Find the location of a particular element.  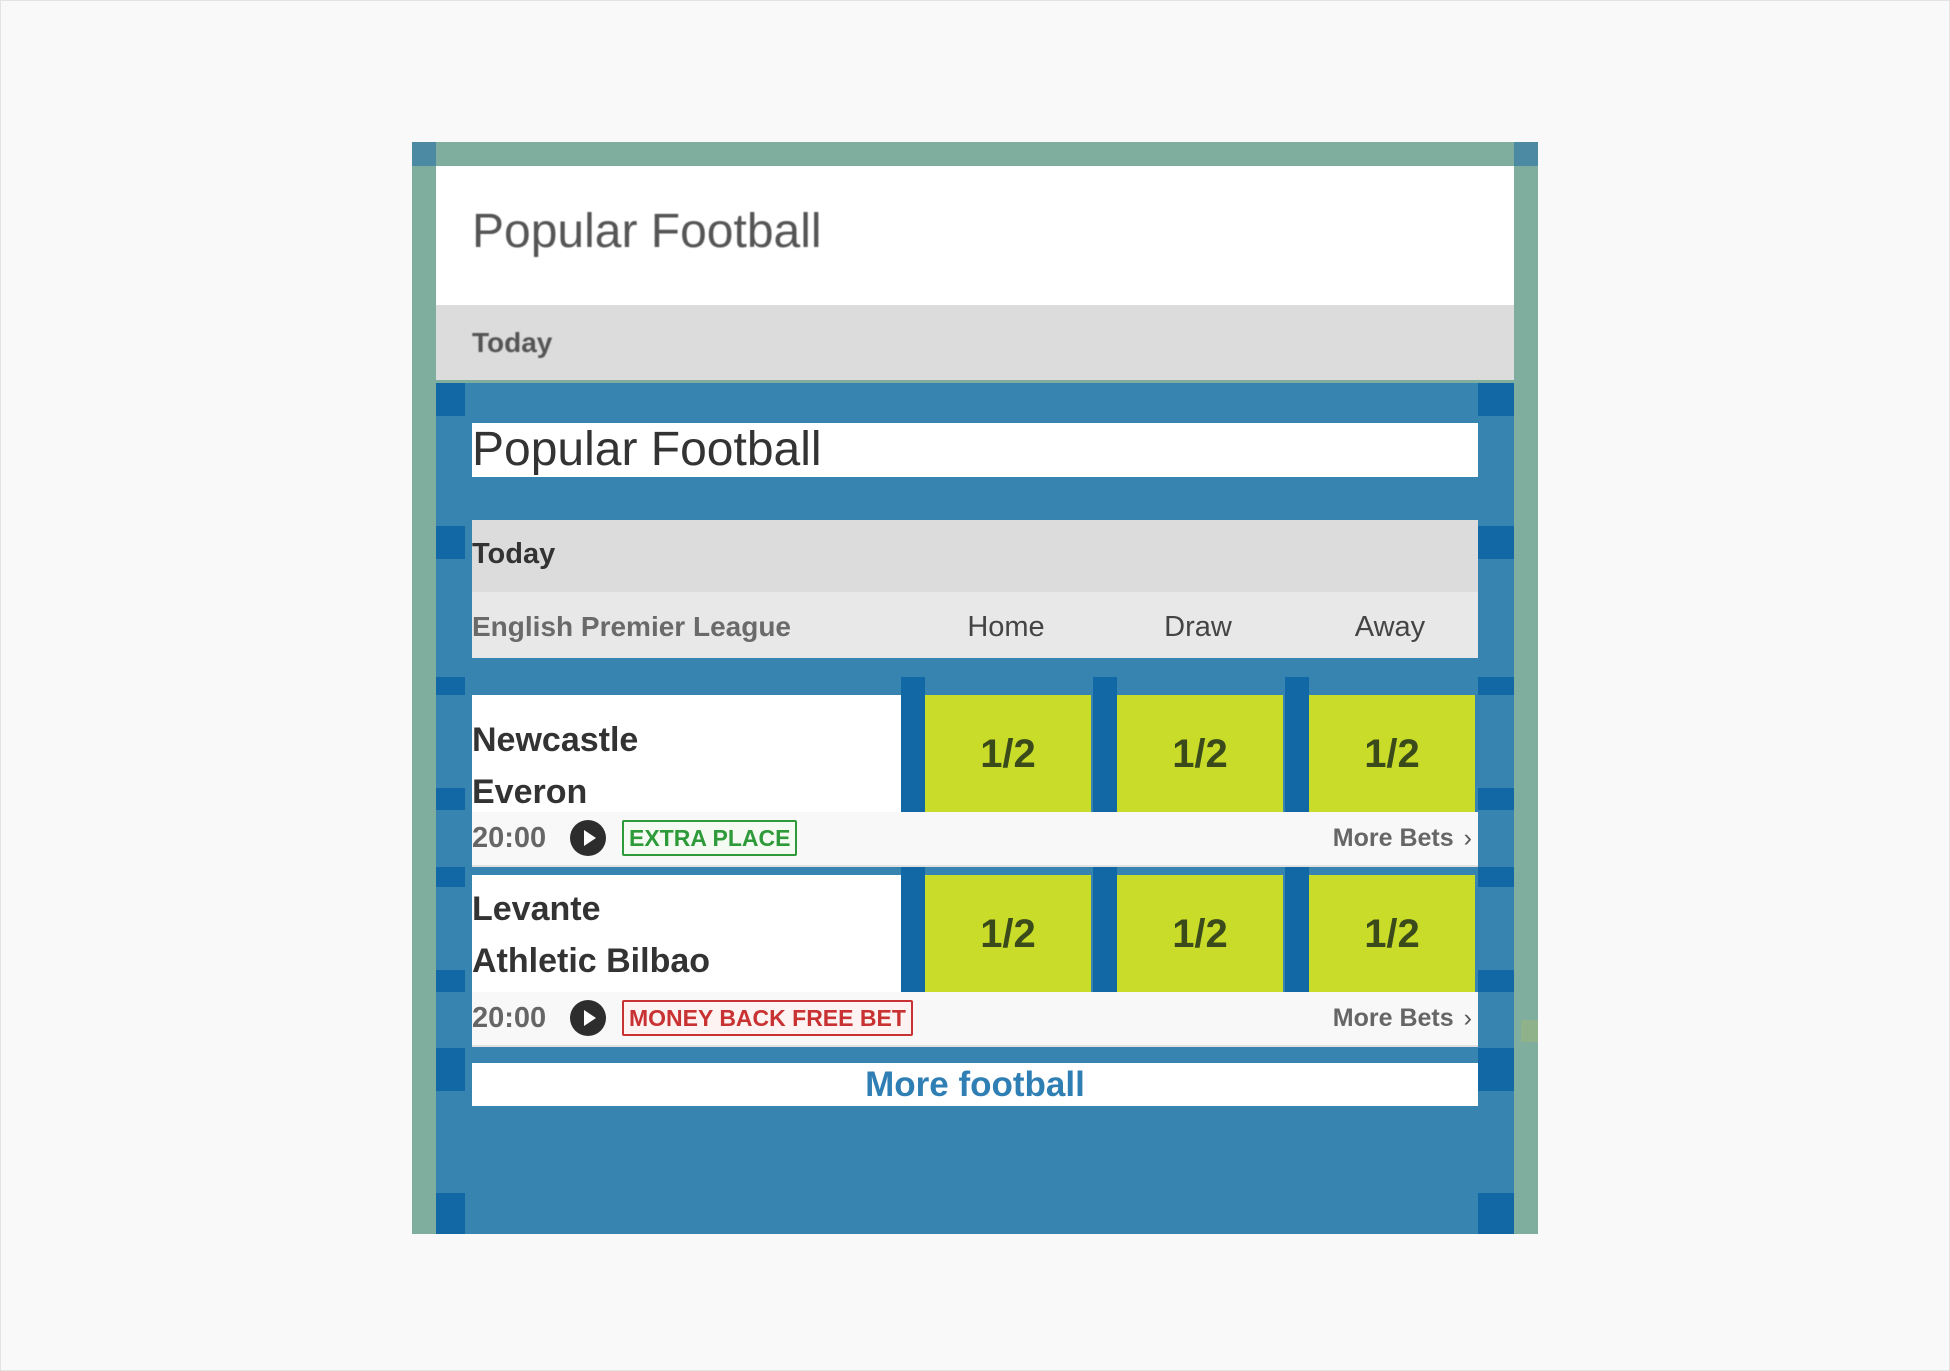

match-teams: Newcastle Everon is located at coordinates (686, 754).